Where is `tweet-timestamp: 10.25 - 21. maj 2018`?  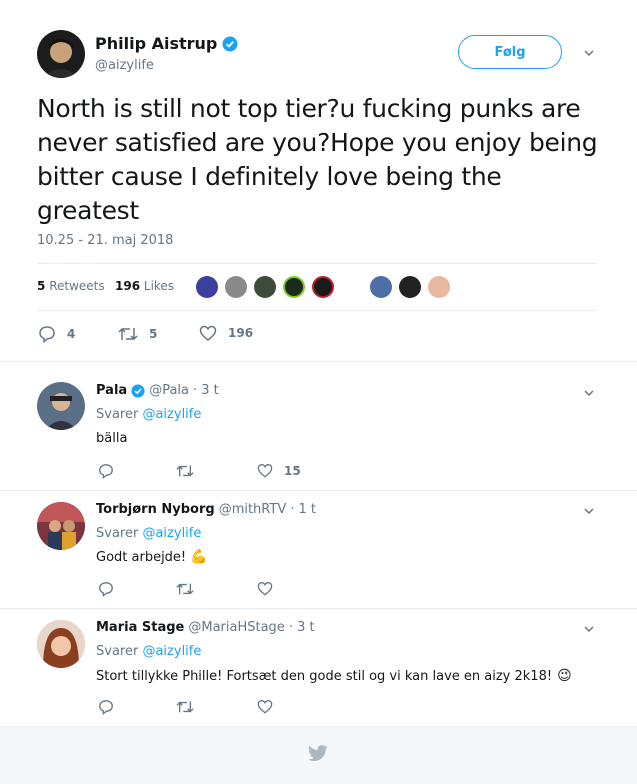 tweet-timestamp: 10.25 - 21. maj 2018 is located at coordinates (105, 240).